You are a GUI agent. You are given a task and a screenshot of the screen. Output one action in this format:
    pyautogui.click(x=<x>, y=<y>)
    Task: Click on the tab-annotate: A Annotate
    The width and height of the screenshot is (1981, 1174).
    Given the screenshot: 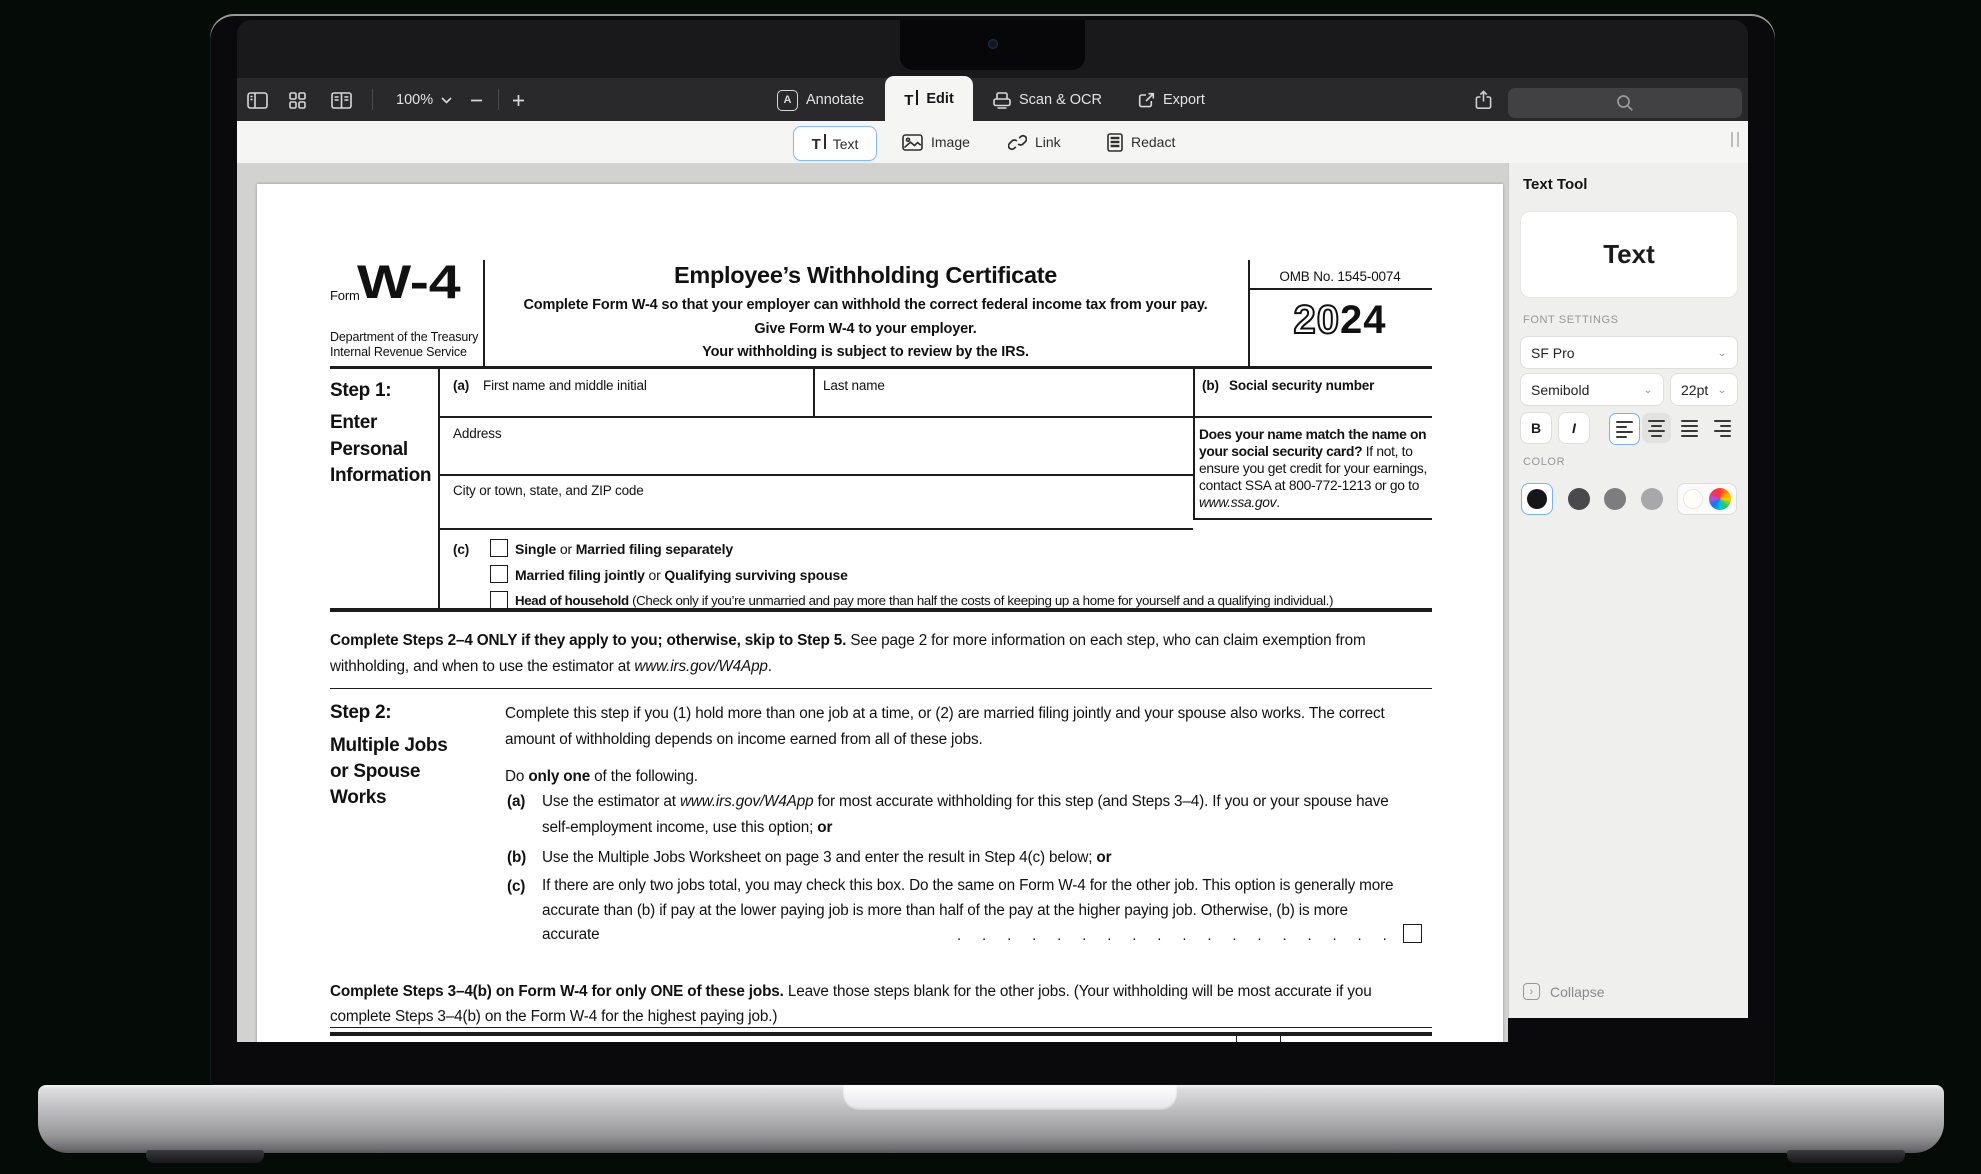 What is the action you would take?
    pyautogui.click(x=820, y=100)
    